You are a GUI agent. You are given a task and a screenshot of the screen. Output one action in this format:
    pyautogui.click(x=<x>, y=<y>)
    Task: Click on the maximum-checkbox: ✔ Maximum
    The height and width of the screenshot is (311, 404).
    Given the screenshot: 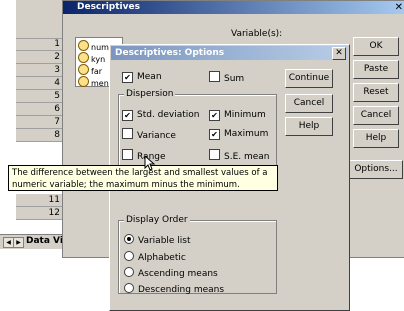 What is the action you would take?
    pyautogui.click(x=238, y=134)
    